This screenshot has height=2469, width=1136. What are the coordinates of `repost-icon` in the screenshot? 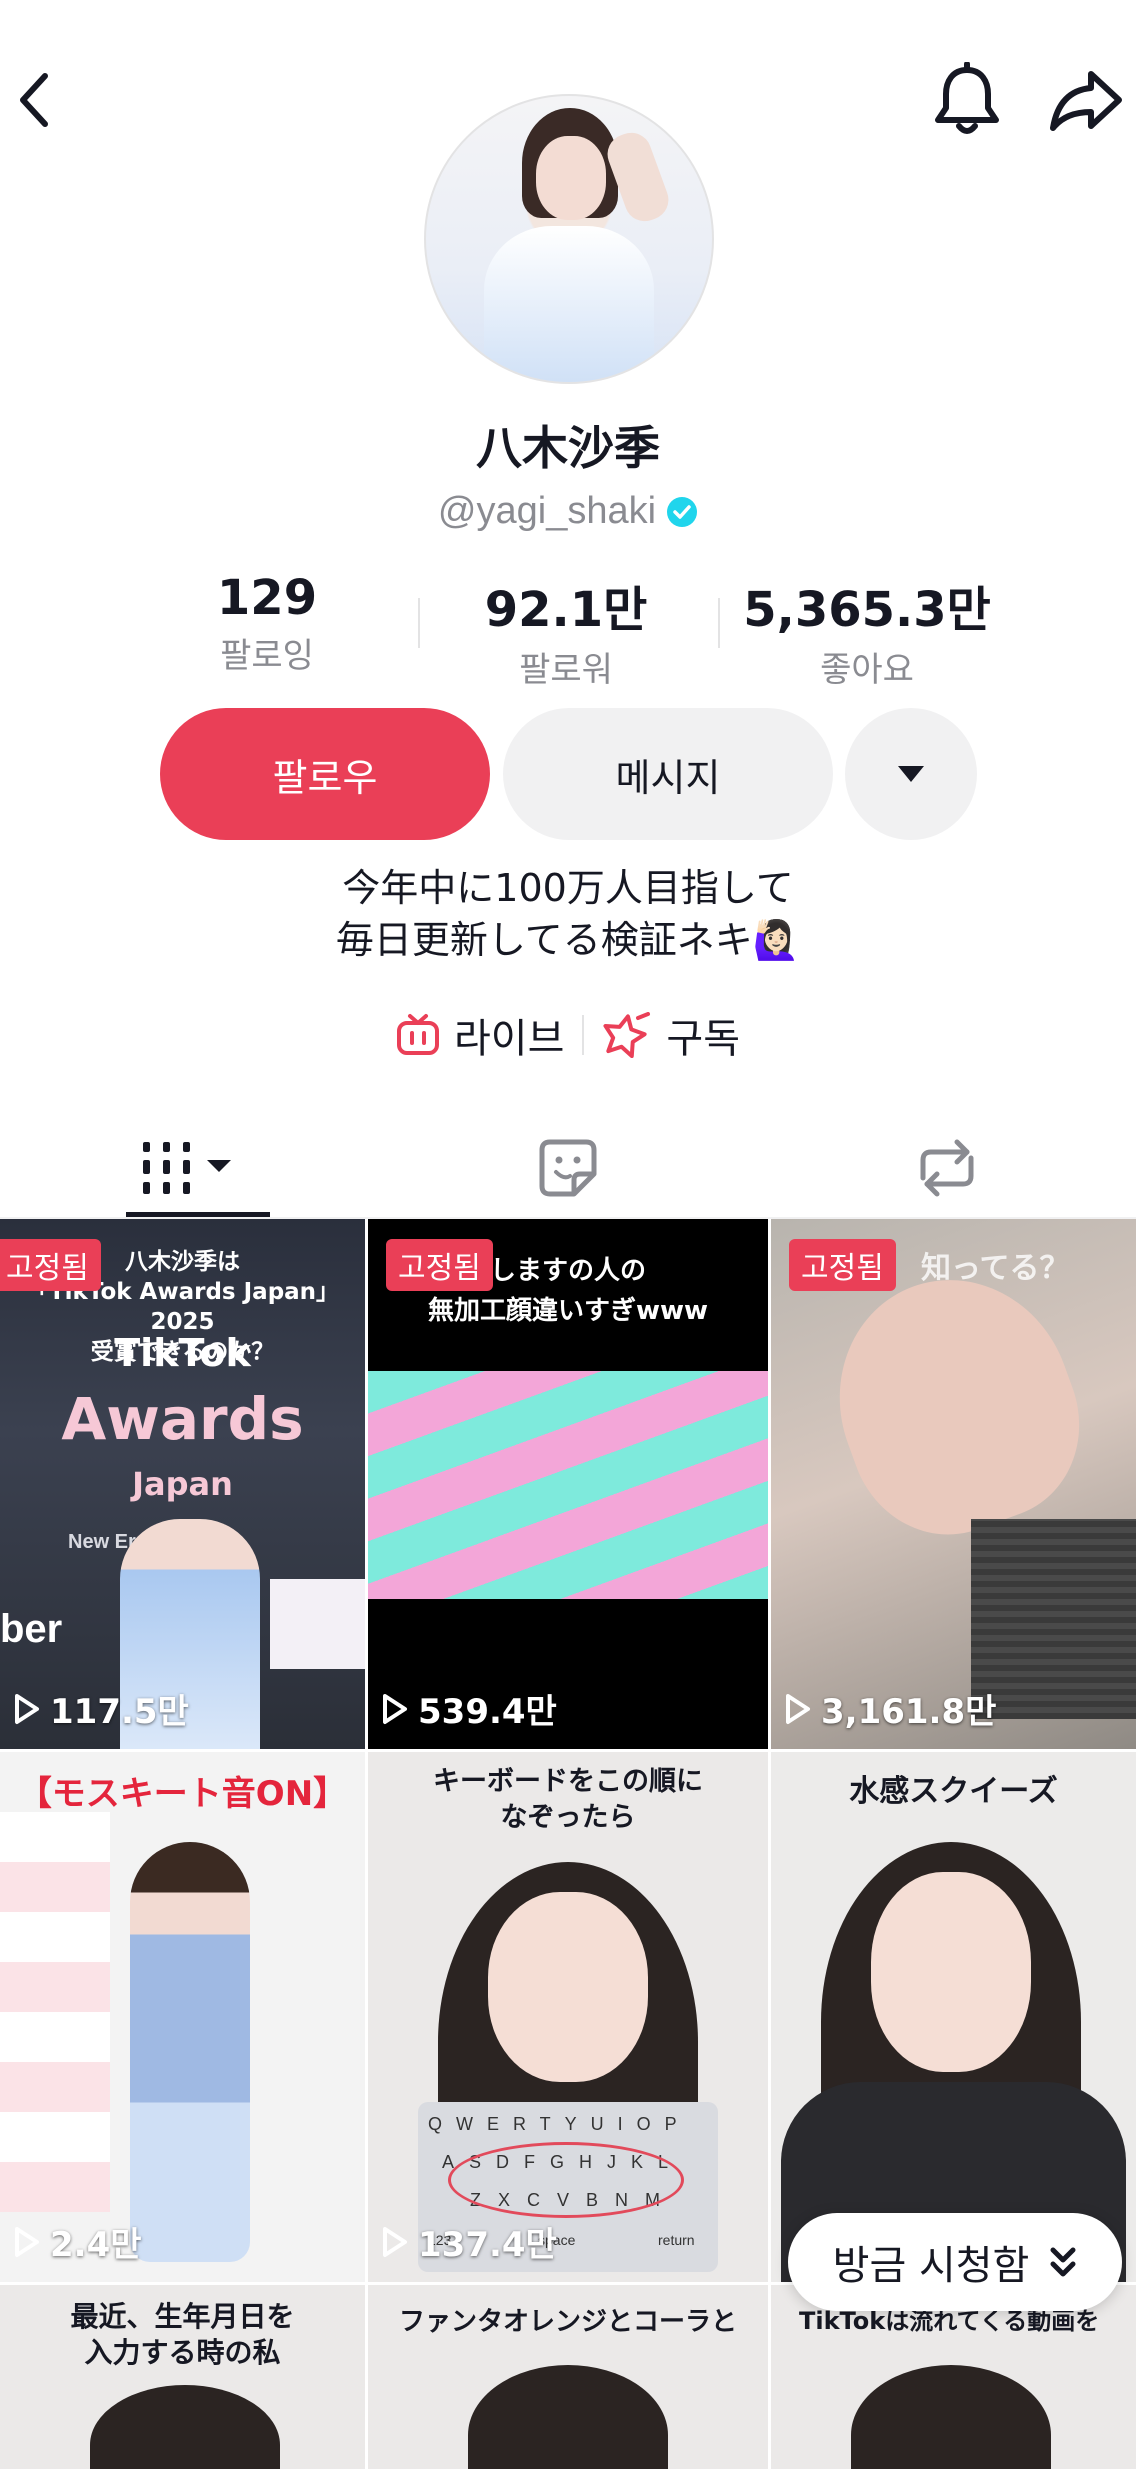 It's located at (947, 1168).